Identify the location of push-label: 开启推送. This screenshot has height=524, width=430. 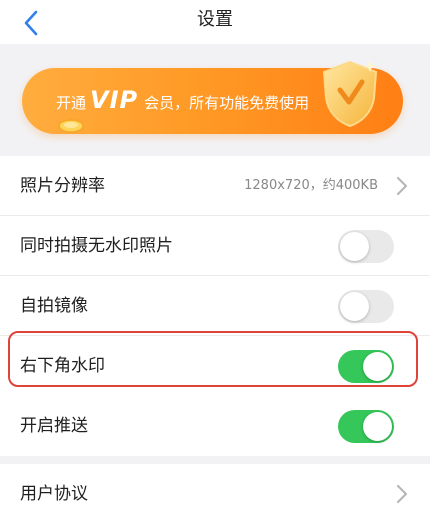
(54, 426).